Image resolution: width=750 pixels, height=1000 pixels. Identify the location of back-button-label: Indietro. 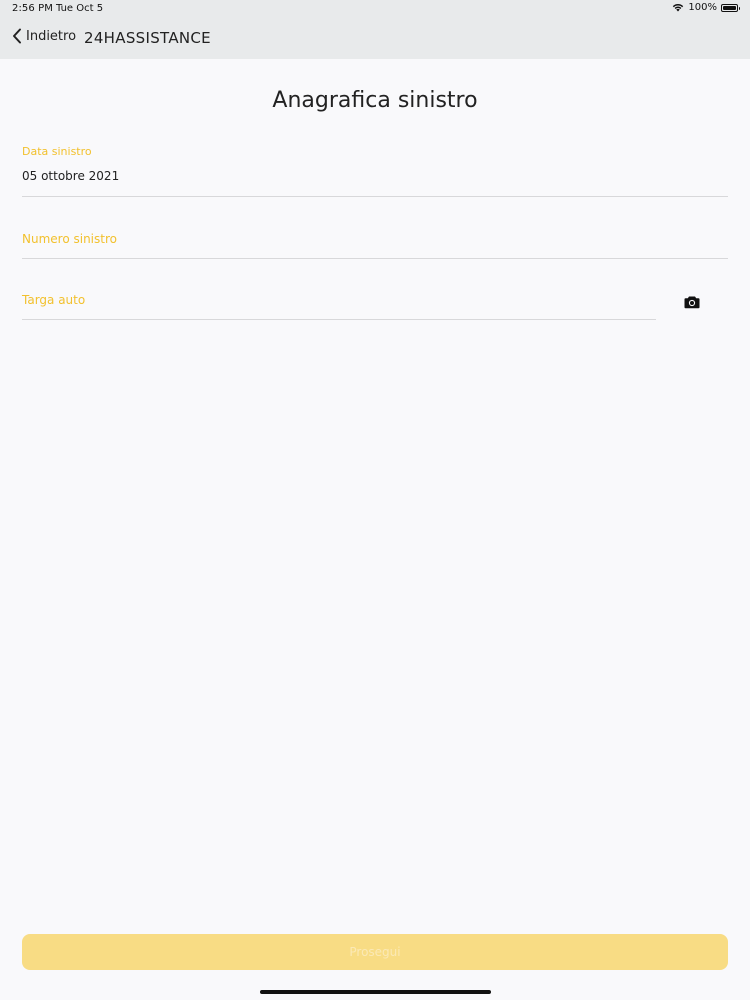
(51, 36).